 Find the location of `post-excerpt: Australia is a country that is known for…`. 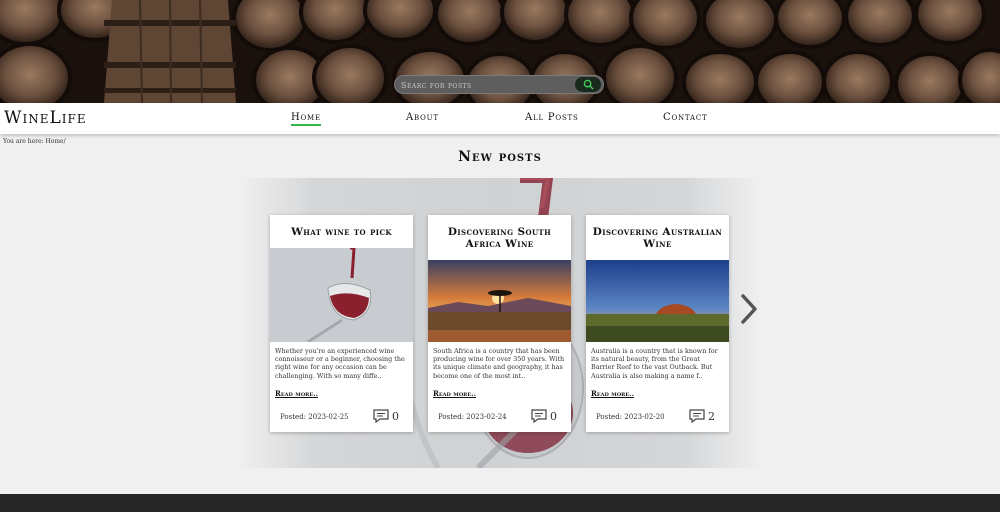

post-excerpt: Australia is a country that is known for… is located at coordinates (654, 363).